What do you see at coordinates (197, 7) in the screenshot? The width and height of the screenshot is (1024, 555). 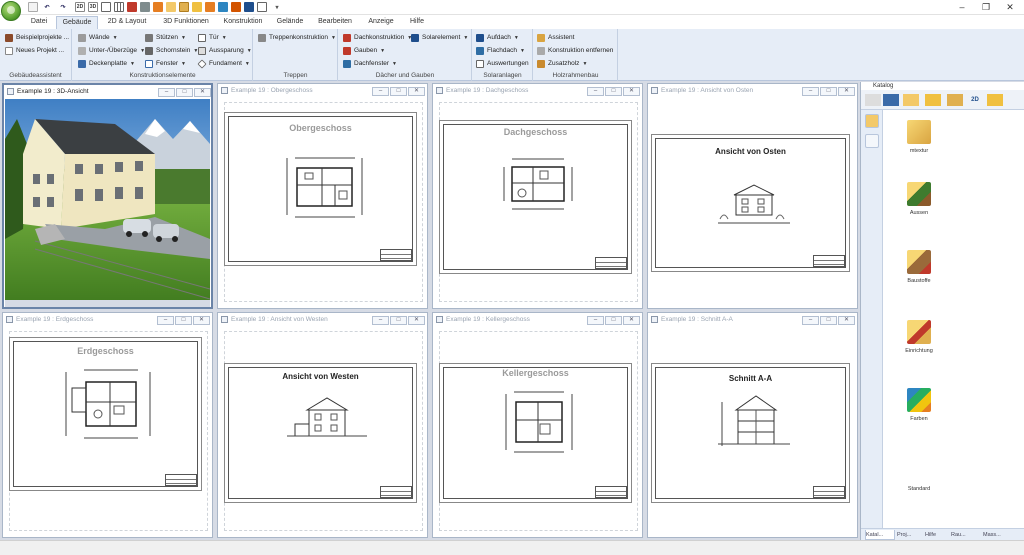 I see `pencil-tool-icon` at bounding box center [197, 7].